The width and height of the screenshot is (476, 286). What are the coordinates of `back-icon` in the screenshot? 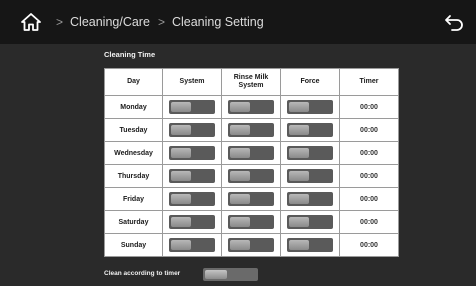 It's located at (454, 22).